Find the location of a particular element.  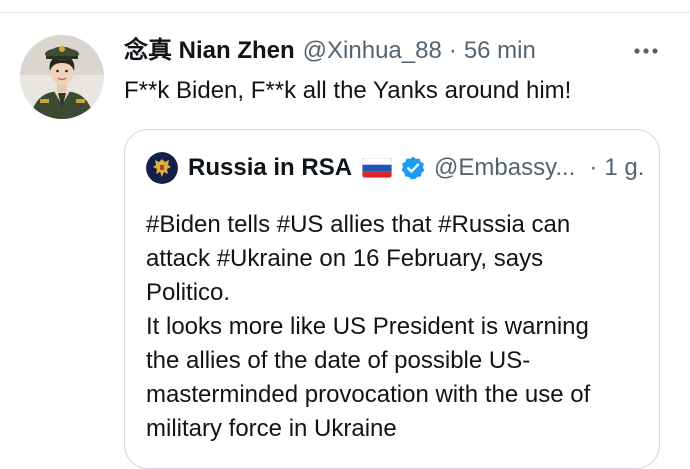

quoted-tweet-header: Russia in RSA @Embassy... · 1 g. is located at coordinates (395, 168).